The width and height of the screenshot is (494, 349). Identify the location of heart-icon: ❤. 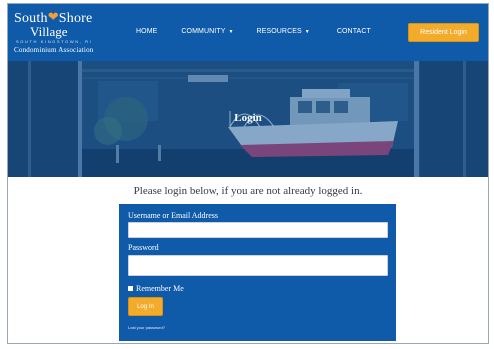
(53, 16).